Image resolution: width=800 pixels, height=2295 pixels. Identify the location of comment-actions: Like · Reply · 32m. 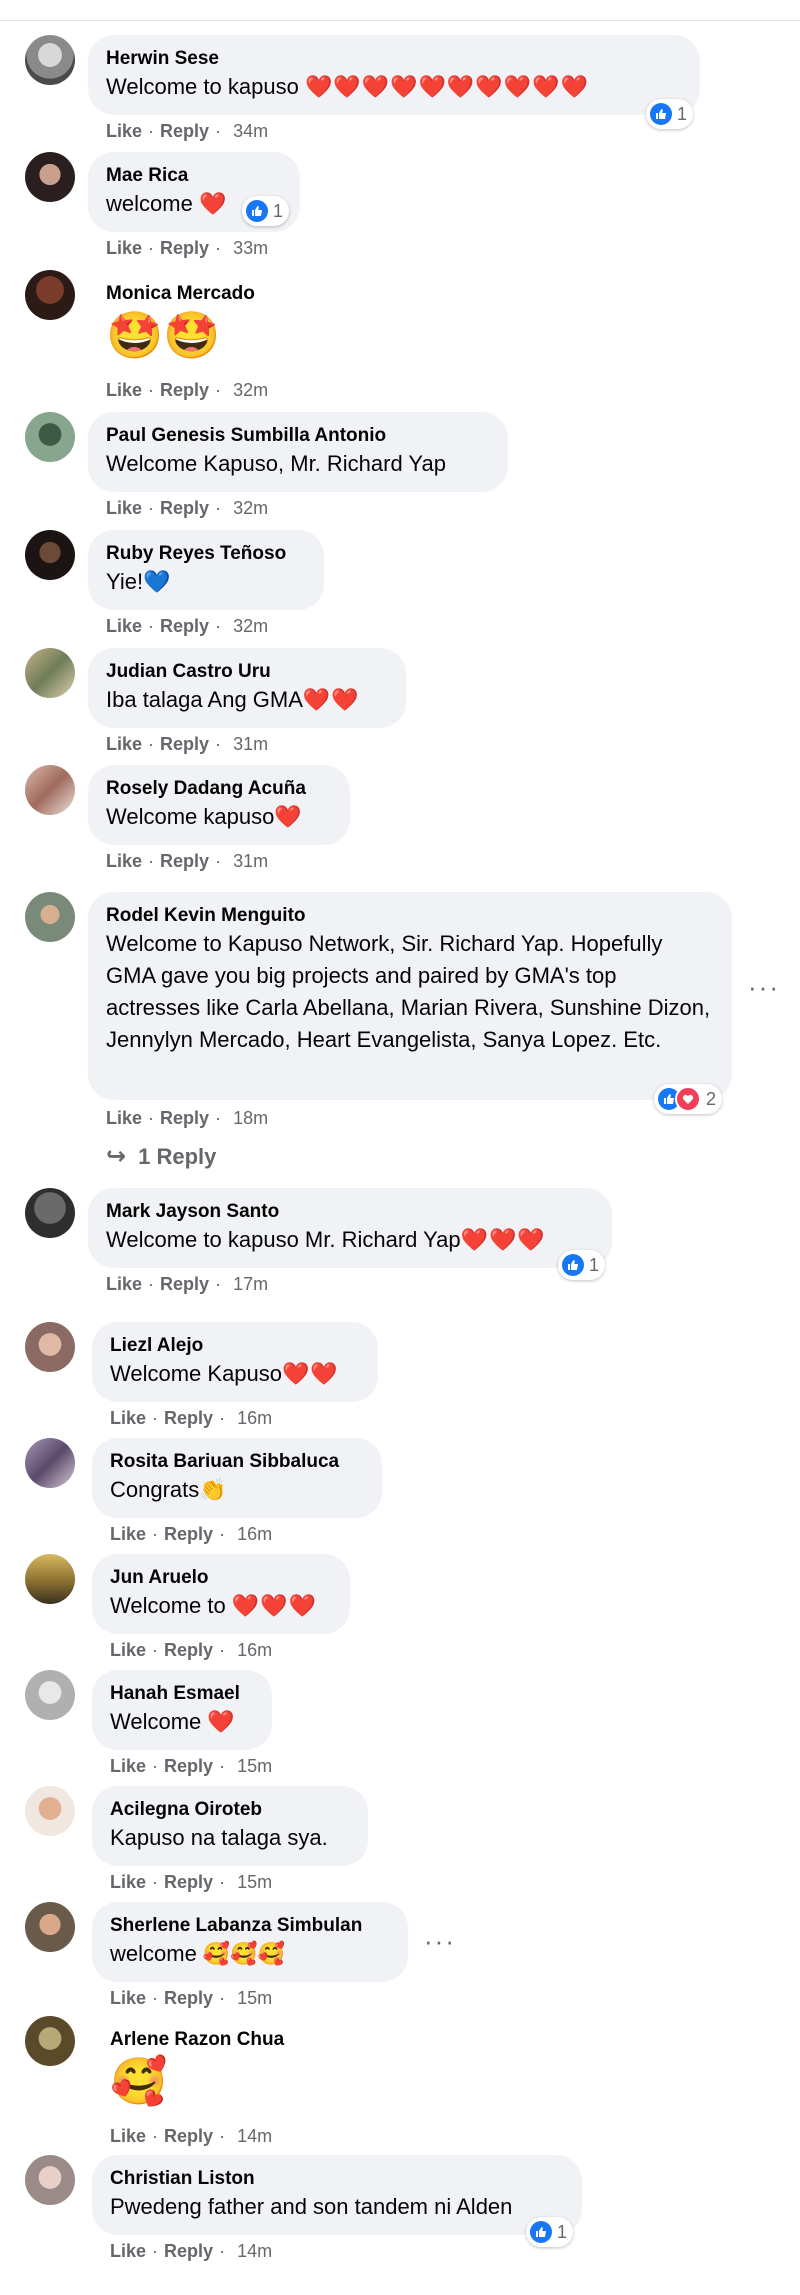
(187, 508).